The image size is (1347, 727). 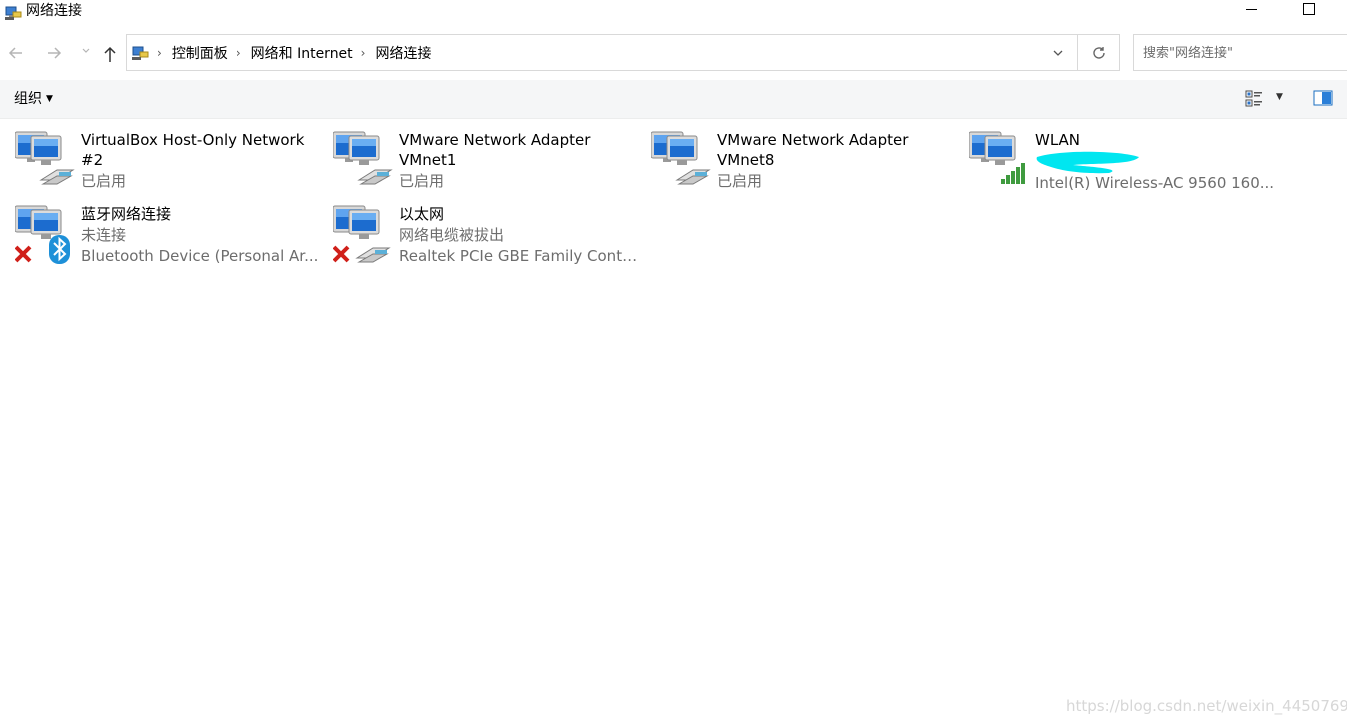 What do you see at coordinates (452, 235) in the screenshot?
I see `item-status: 网络电缆被拔出` at bounding box center [452, 235].